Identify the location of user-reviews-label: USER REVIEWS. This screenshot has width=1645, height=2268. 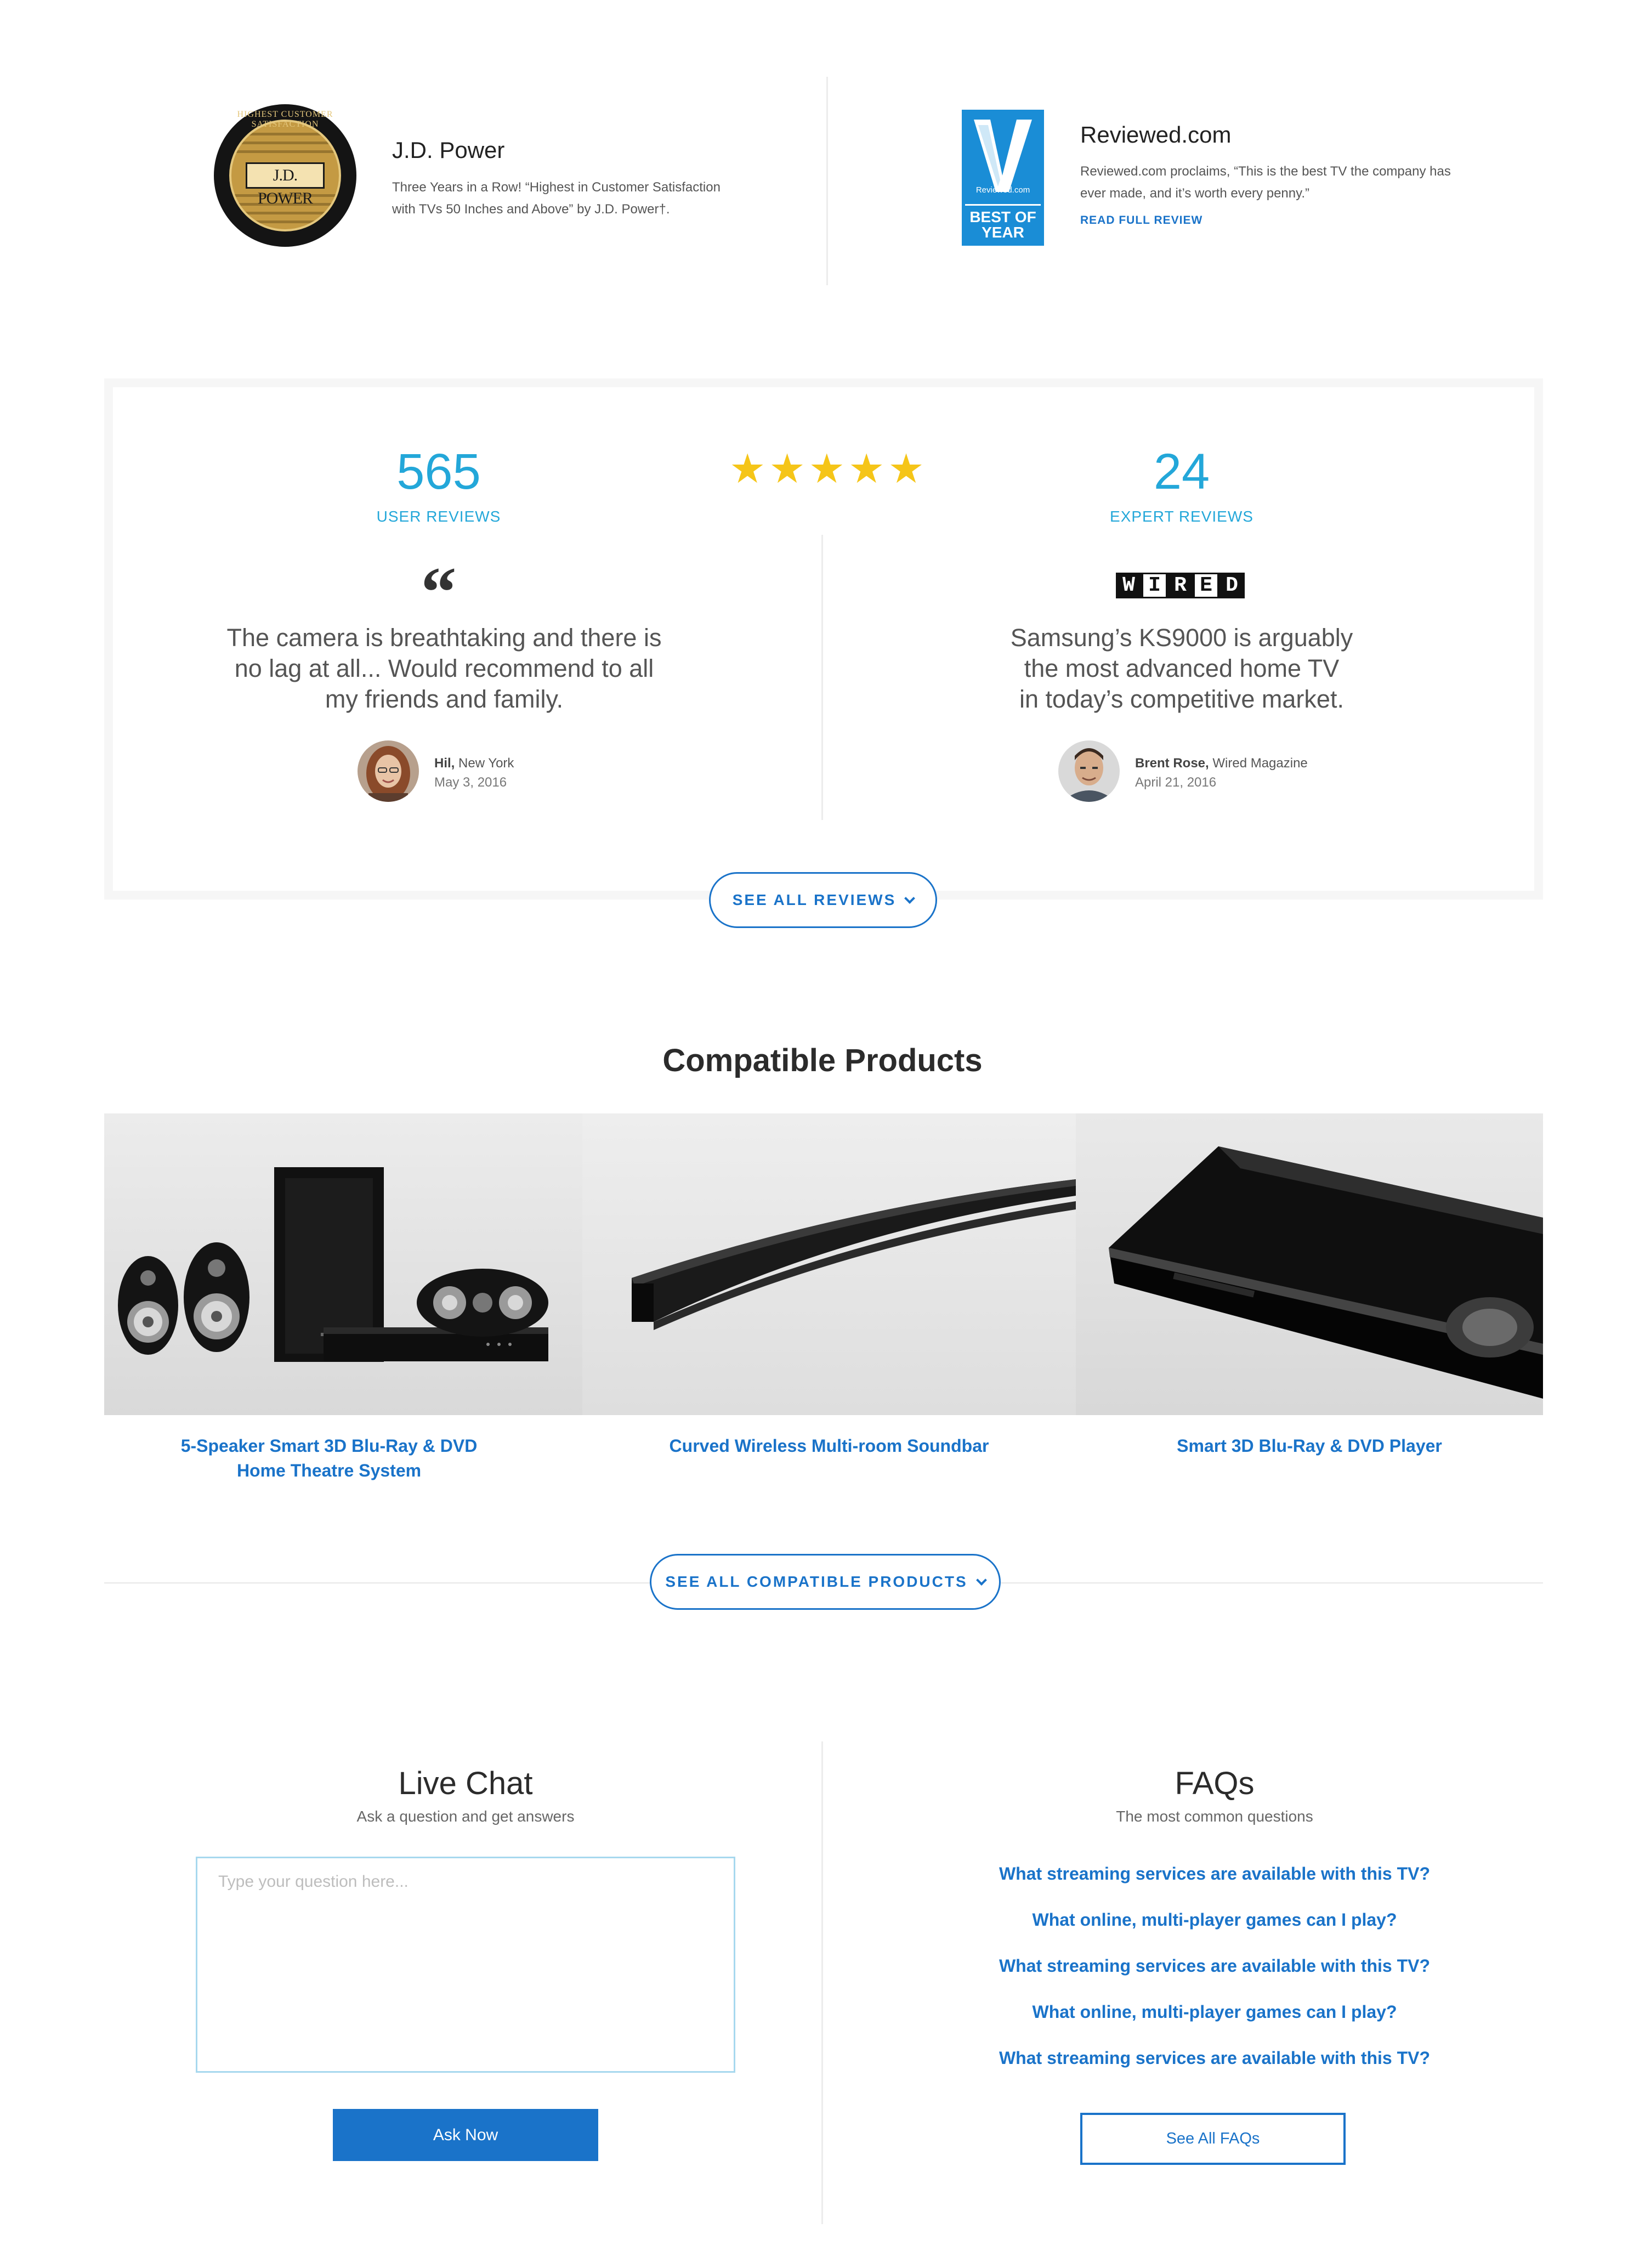
(439, 516).